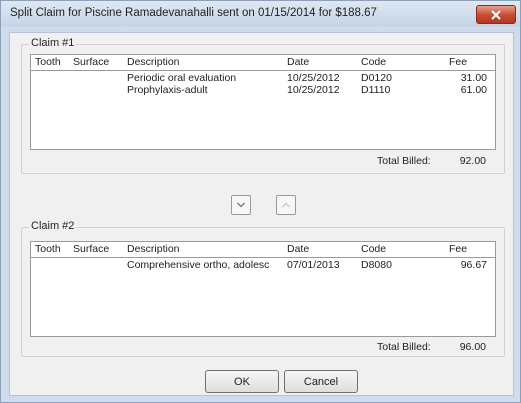 This screenshot has height=403, width=521. I want to click on chevron-up-icon, so click(286, 205).